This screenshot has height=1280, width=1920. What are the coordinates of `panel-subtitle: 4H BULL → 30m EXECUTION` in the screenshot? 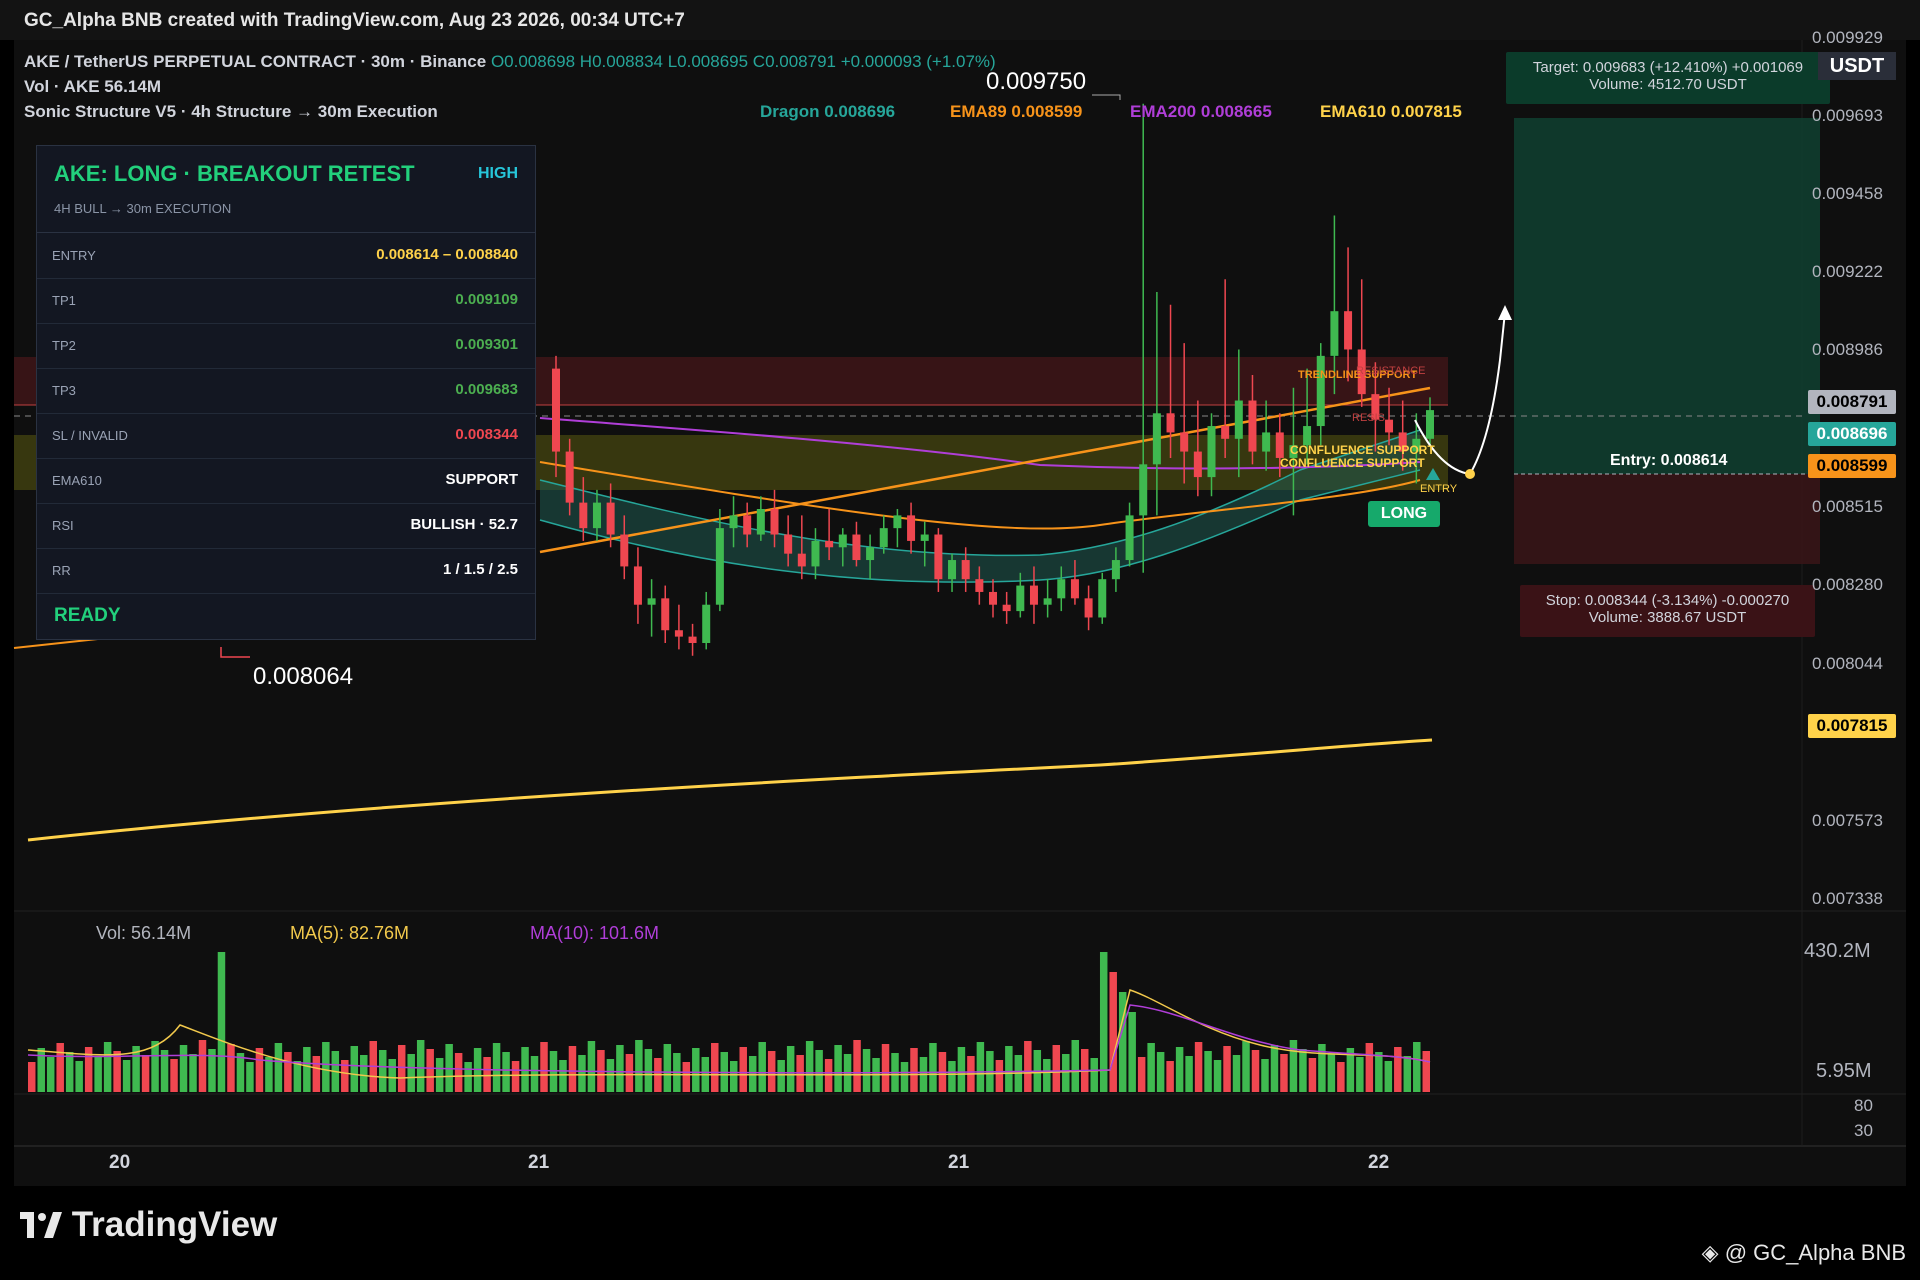 It's located at (143, 208).